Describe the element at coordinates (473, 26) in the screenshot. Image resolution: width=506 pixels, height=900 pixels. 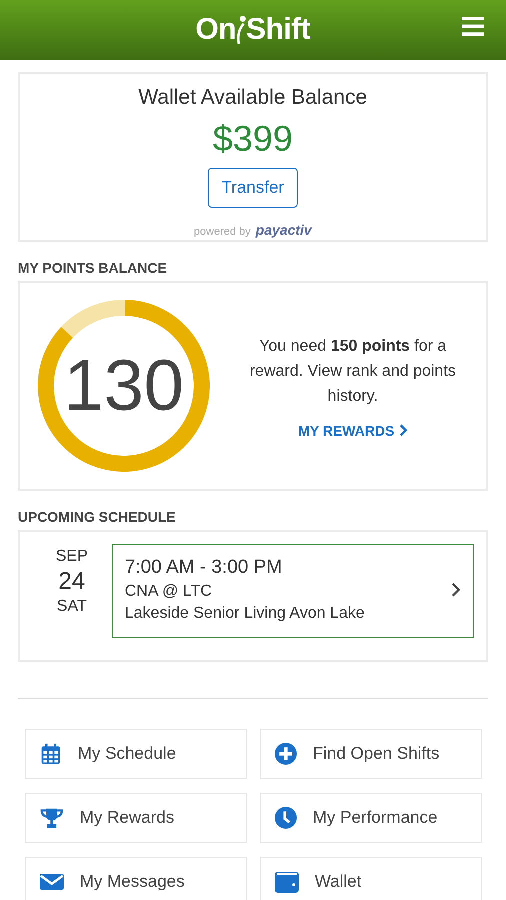
I see `menu-icon` at that location.